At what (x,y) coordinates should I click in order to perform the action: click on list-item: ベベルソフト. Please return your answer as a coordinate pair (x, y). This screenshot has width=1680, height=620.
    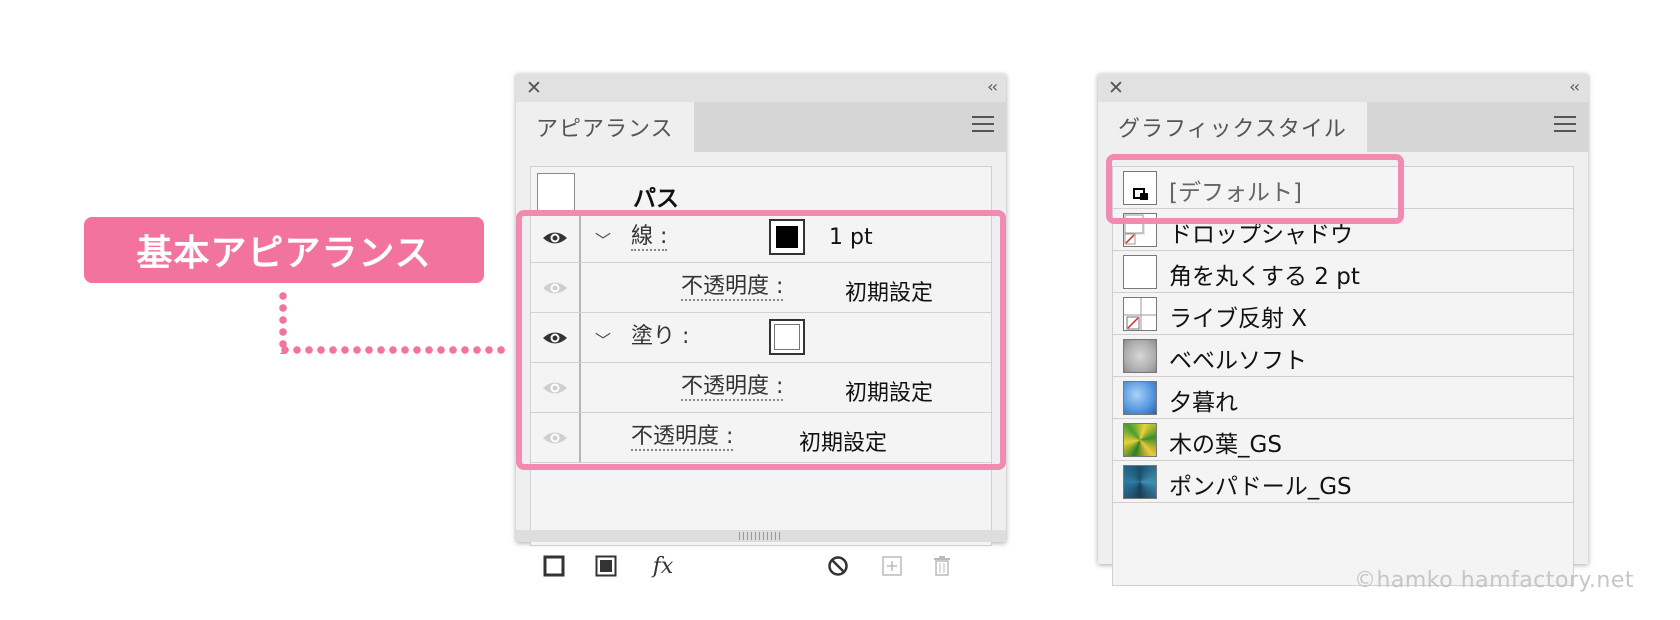
    Looking at the image, I should click on (1343, 356).